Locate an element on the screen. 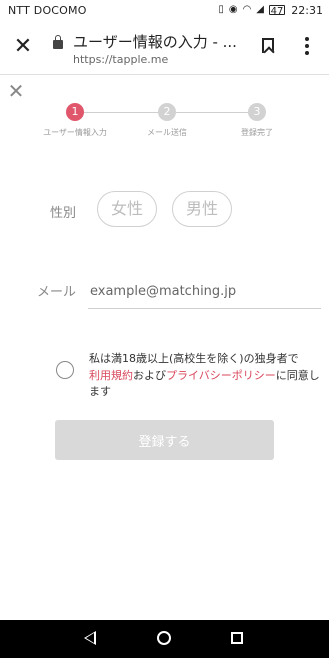  terms-link: 利用規約 is located at coordinates (111, 375).